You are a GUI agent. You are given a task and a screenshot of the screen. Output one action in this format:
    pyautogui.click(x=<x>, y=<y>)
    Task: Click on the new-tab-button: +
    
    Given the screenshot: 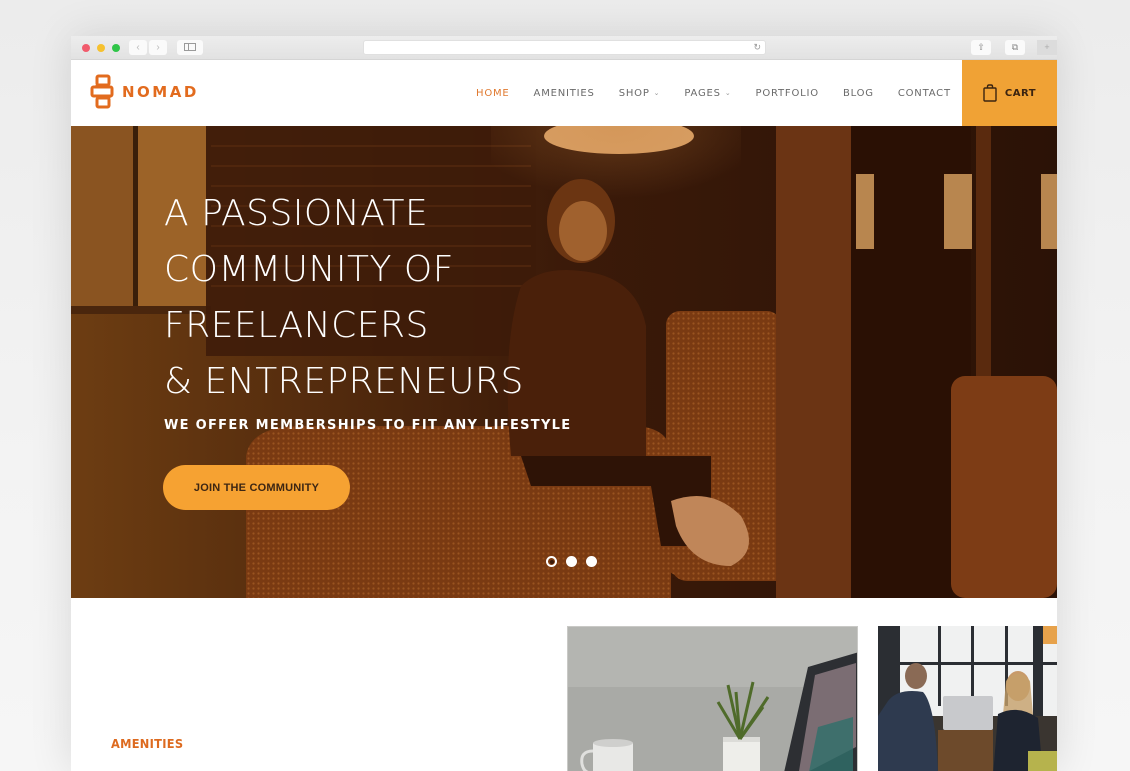 What is the action you would take?
    pyautogui.click(x=1047, y=47)
    